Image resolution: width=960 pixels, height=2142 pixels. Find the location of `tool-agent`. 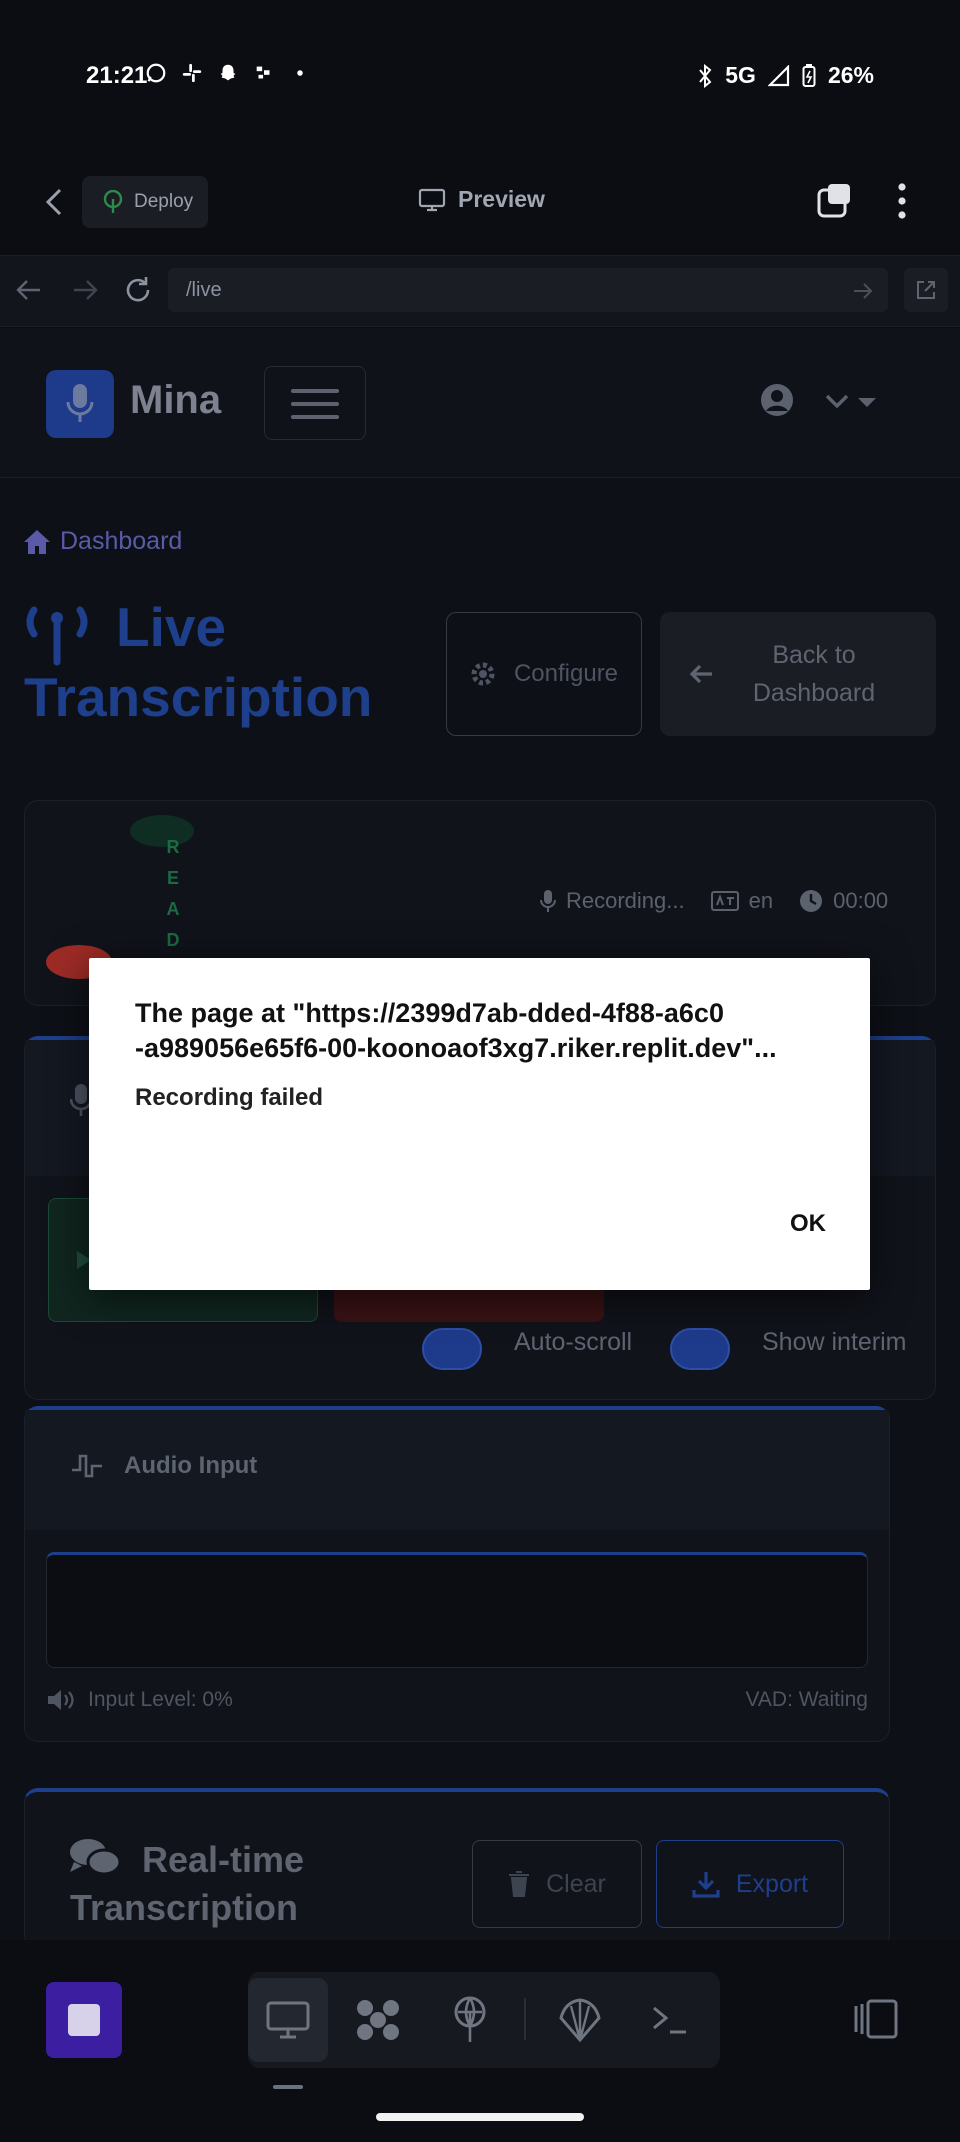

tool-agent is located at coordinates (378, 2020).